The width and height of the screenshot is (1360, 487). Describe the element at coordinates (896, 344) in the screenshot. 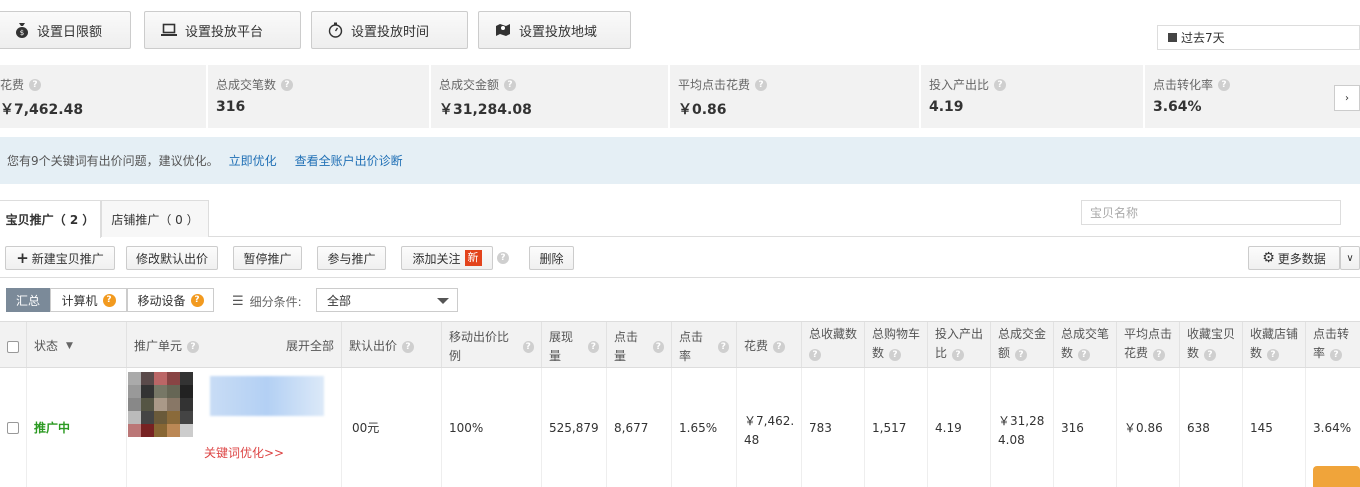

I see `col-cart: 总购物车数?` at that location.